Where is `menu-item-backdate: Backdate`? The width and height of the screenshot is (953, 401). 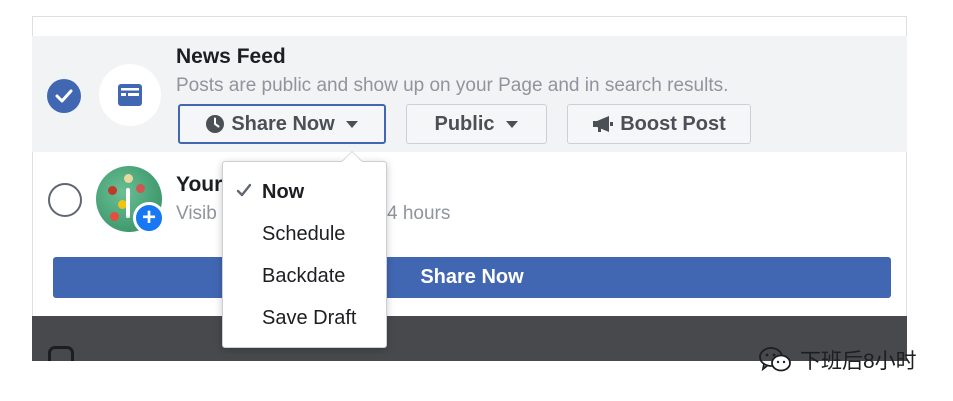 menu-item-backdate: Backdate is located at coordinates (304, 276).